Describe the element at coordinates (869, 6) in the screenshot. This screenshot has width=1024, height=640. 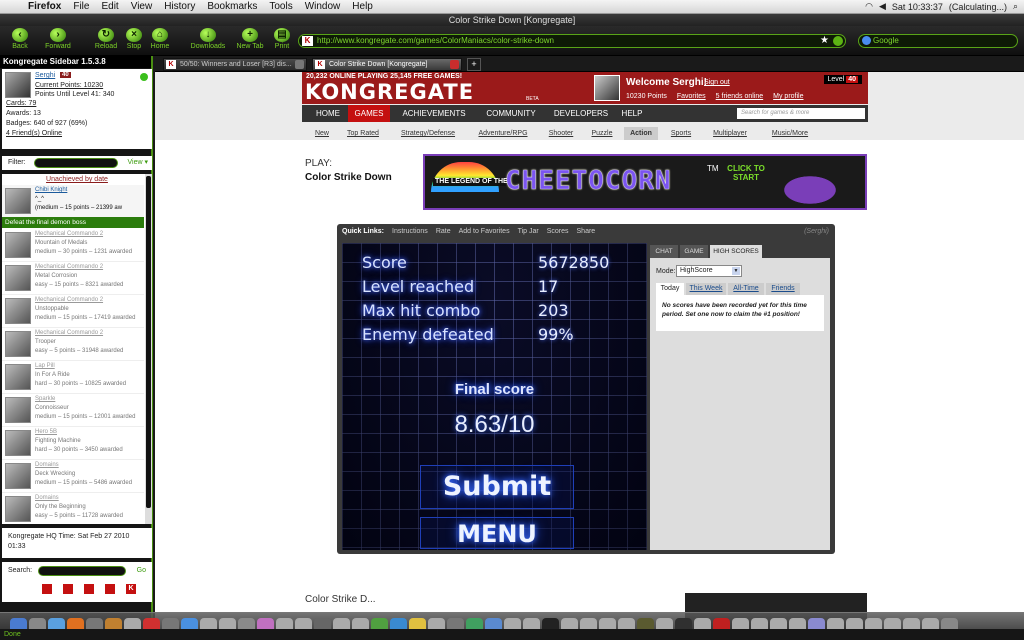
I see `wifi-icon: ◠` at that location.